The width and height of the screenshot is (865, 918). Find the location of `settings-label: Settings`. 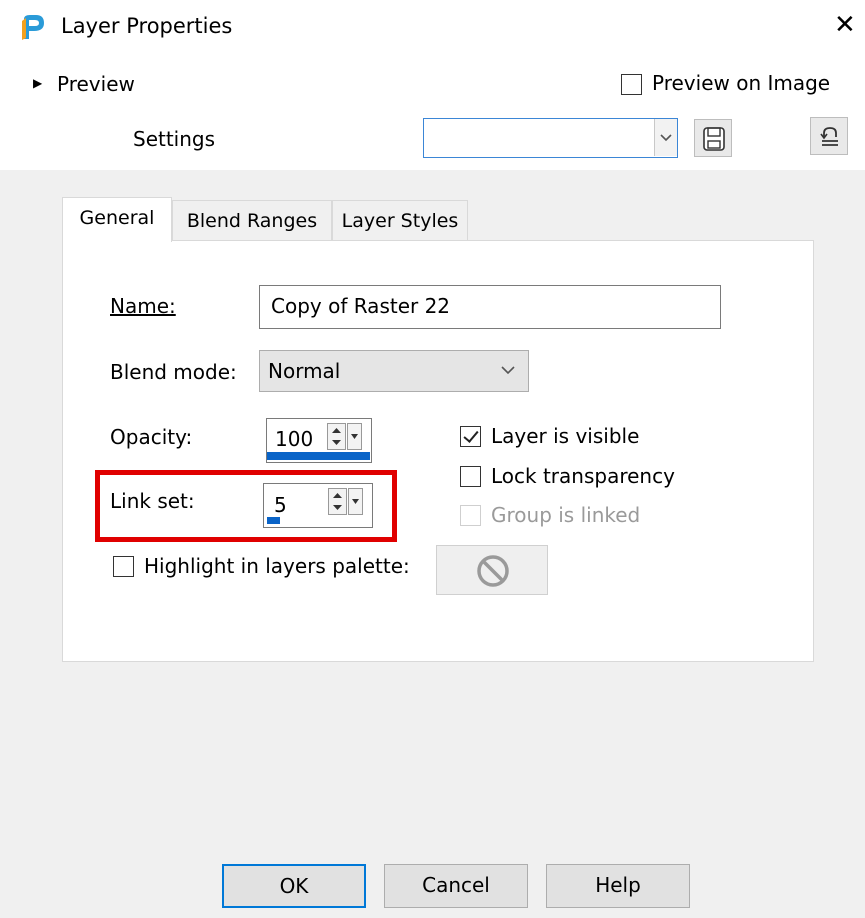

settings-label: Settings is located at coordinates (174, 139).